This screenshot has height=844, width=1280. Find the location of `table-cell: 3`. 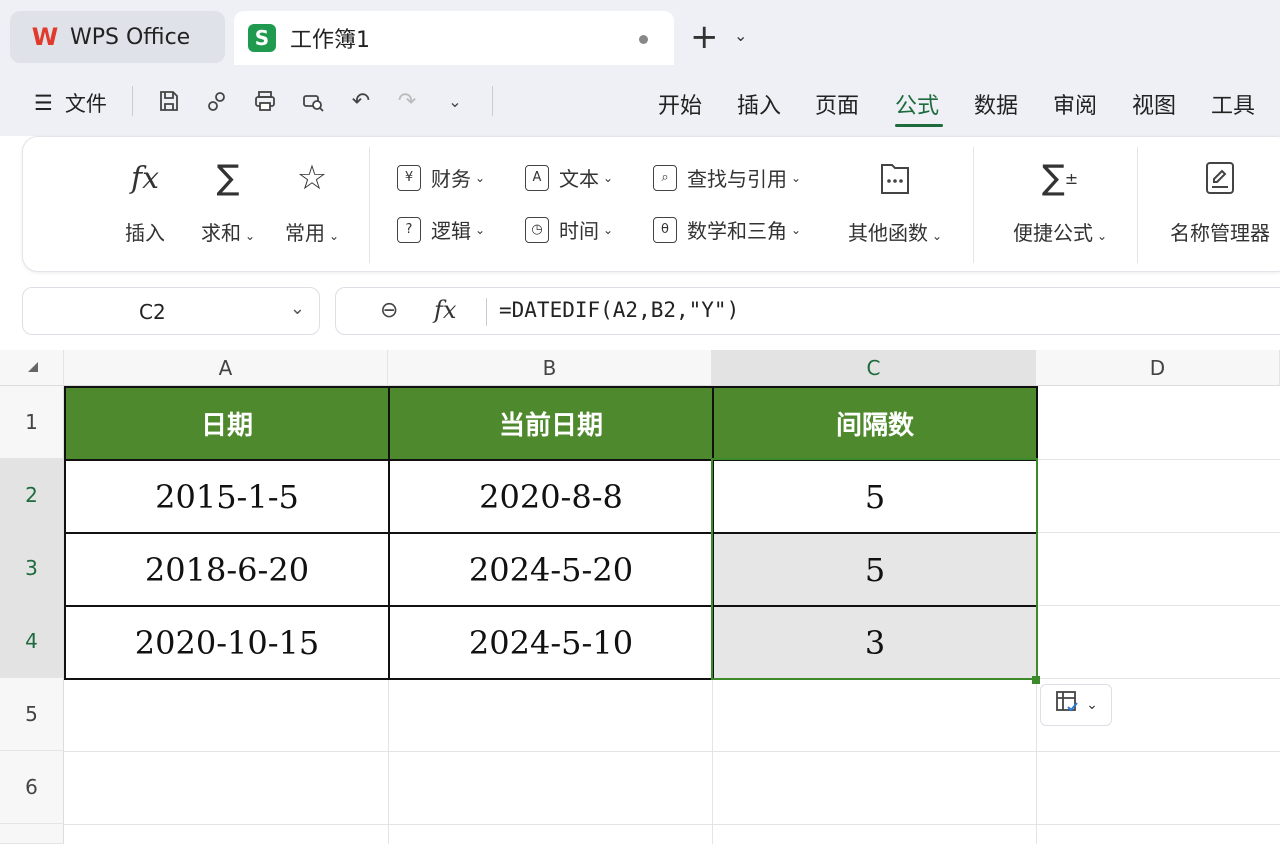

table-cell: 3 is located at coordinates (875, 642).